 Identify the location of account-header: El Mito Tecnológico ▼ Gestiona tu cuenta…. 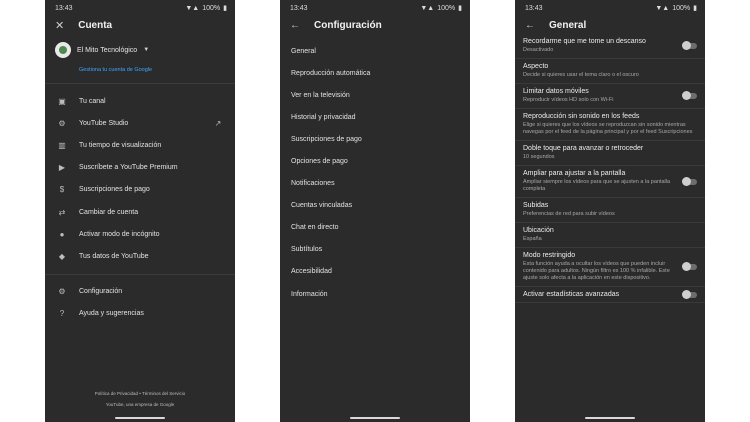
(140, 55).